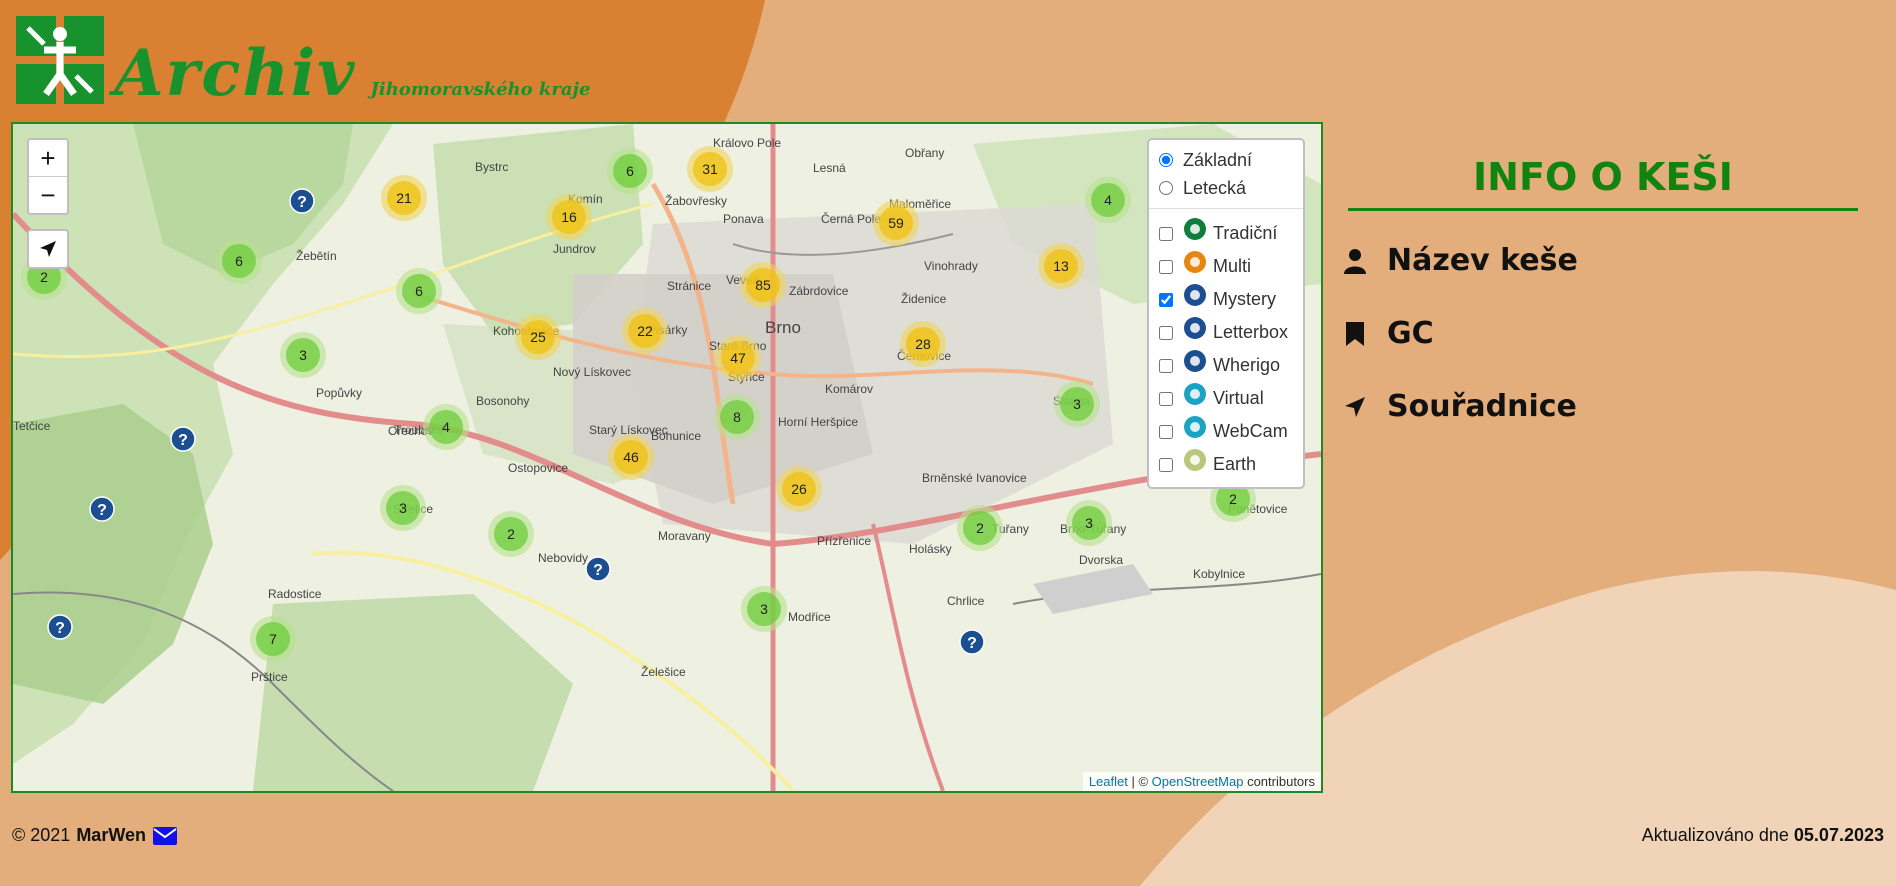 The width and height of the screenshot is (1896, 886). What do you see at coordinates (1195, 229) in the screenshot?
I see `traditional-cache-icon` at bounding box center [1195, 229].